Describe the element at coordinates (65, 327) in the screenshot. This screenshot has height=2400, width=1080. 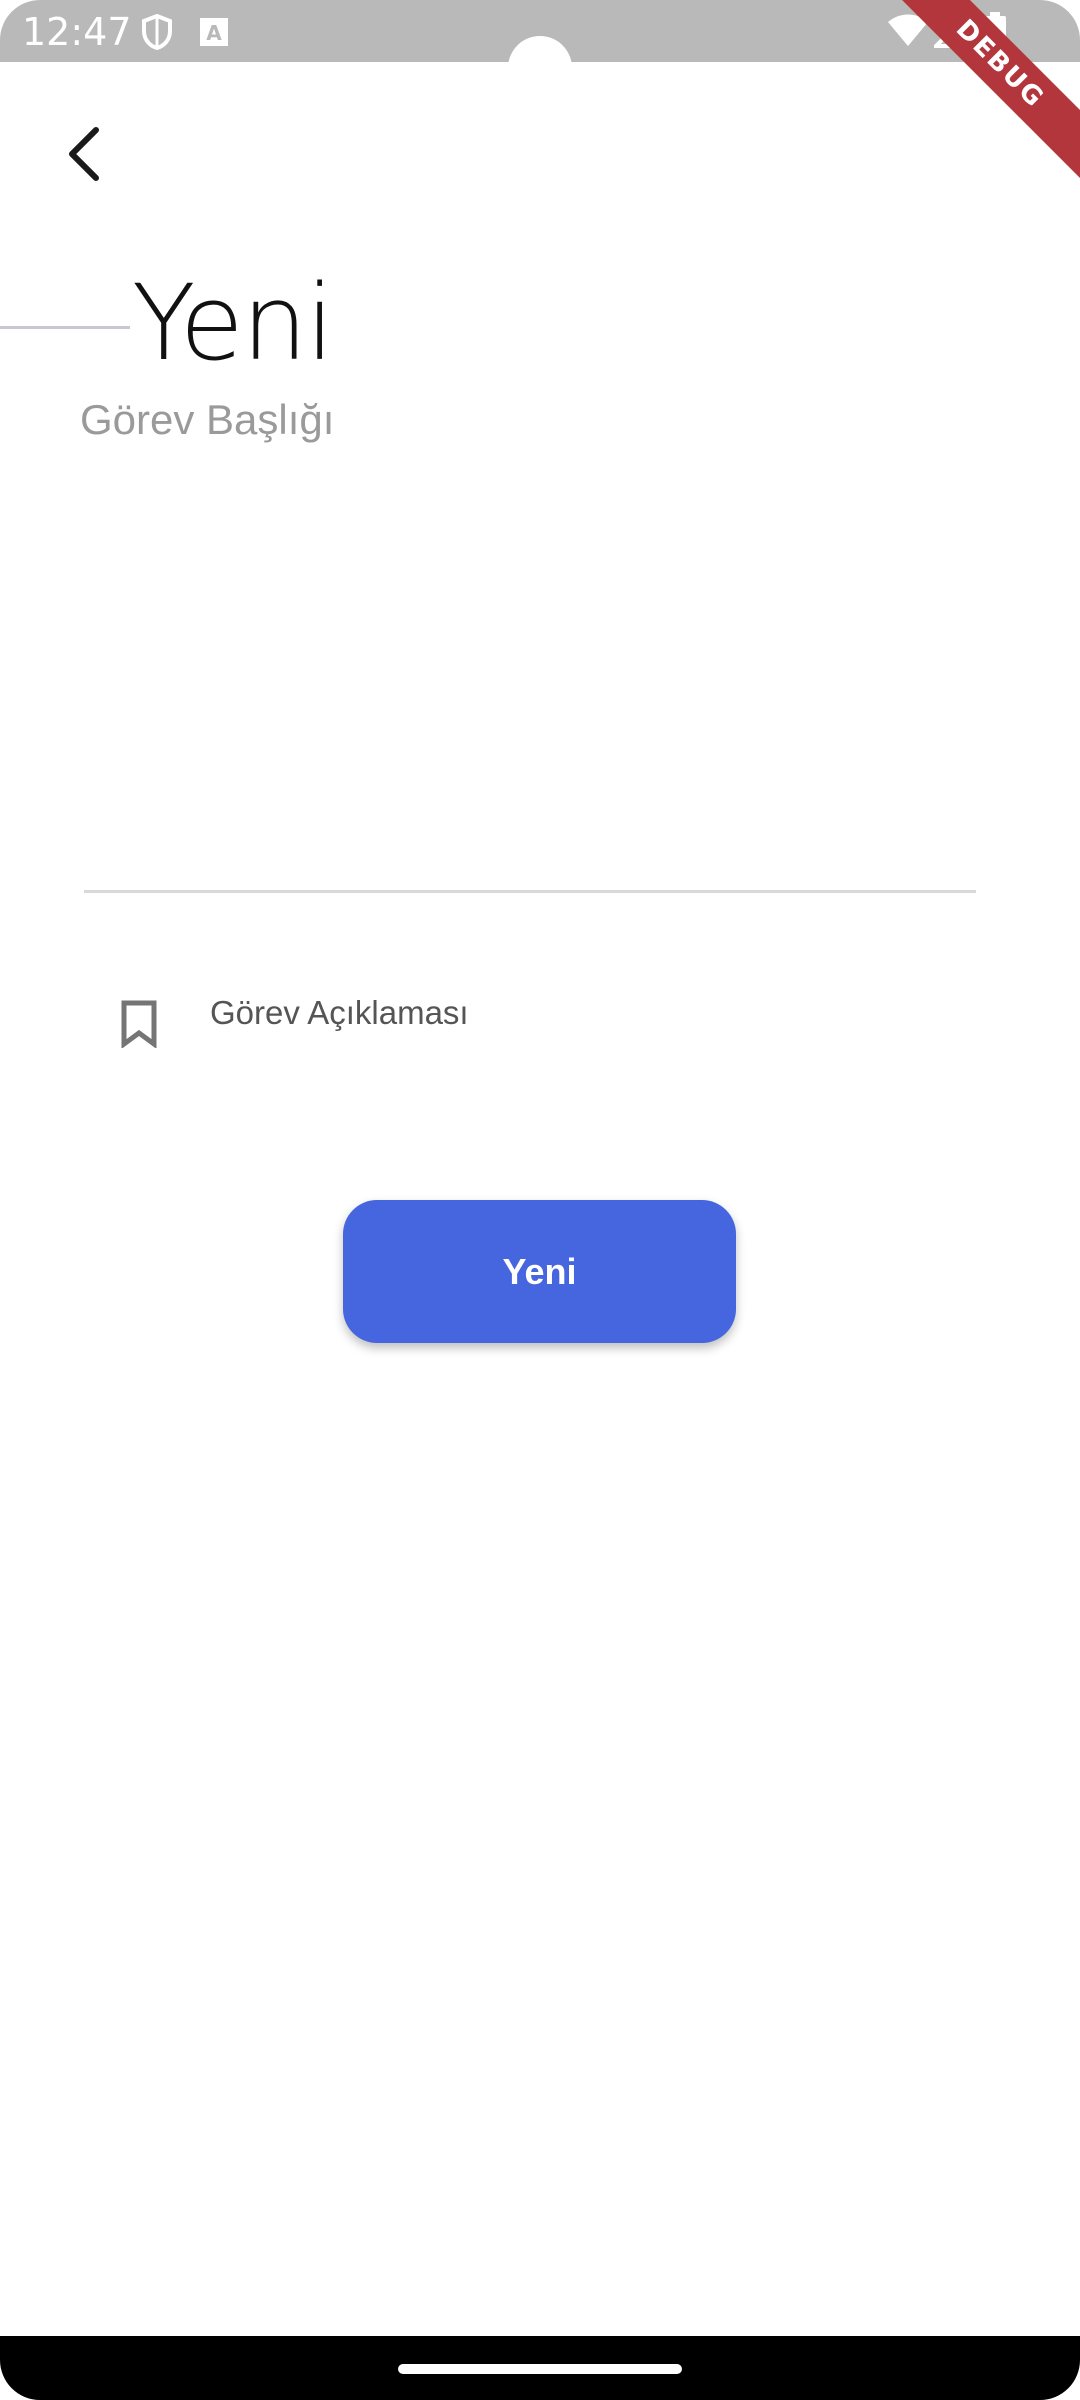
I see `title-decoration-line` at that location.